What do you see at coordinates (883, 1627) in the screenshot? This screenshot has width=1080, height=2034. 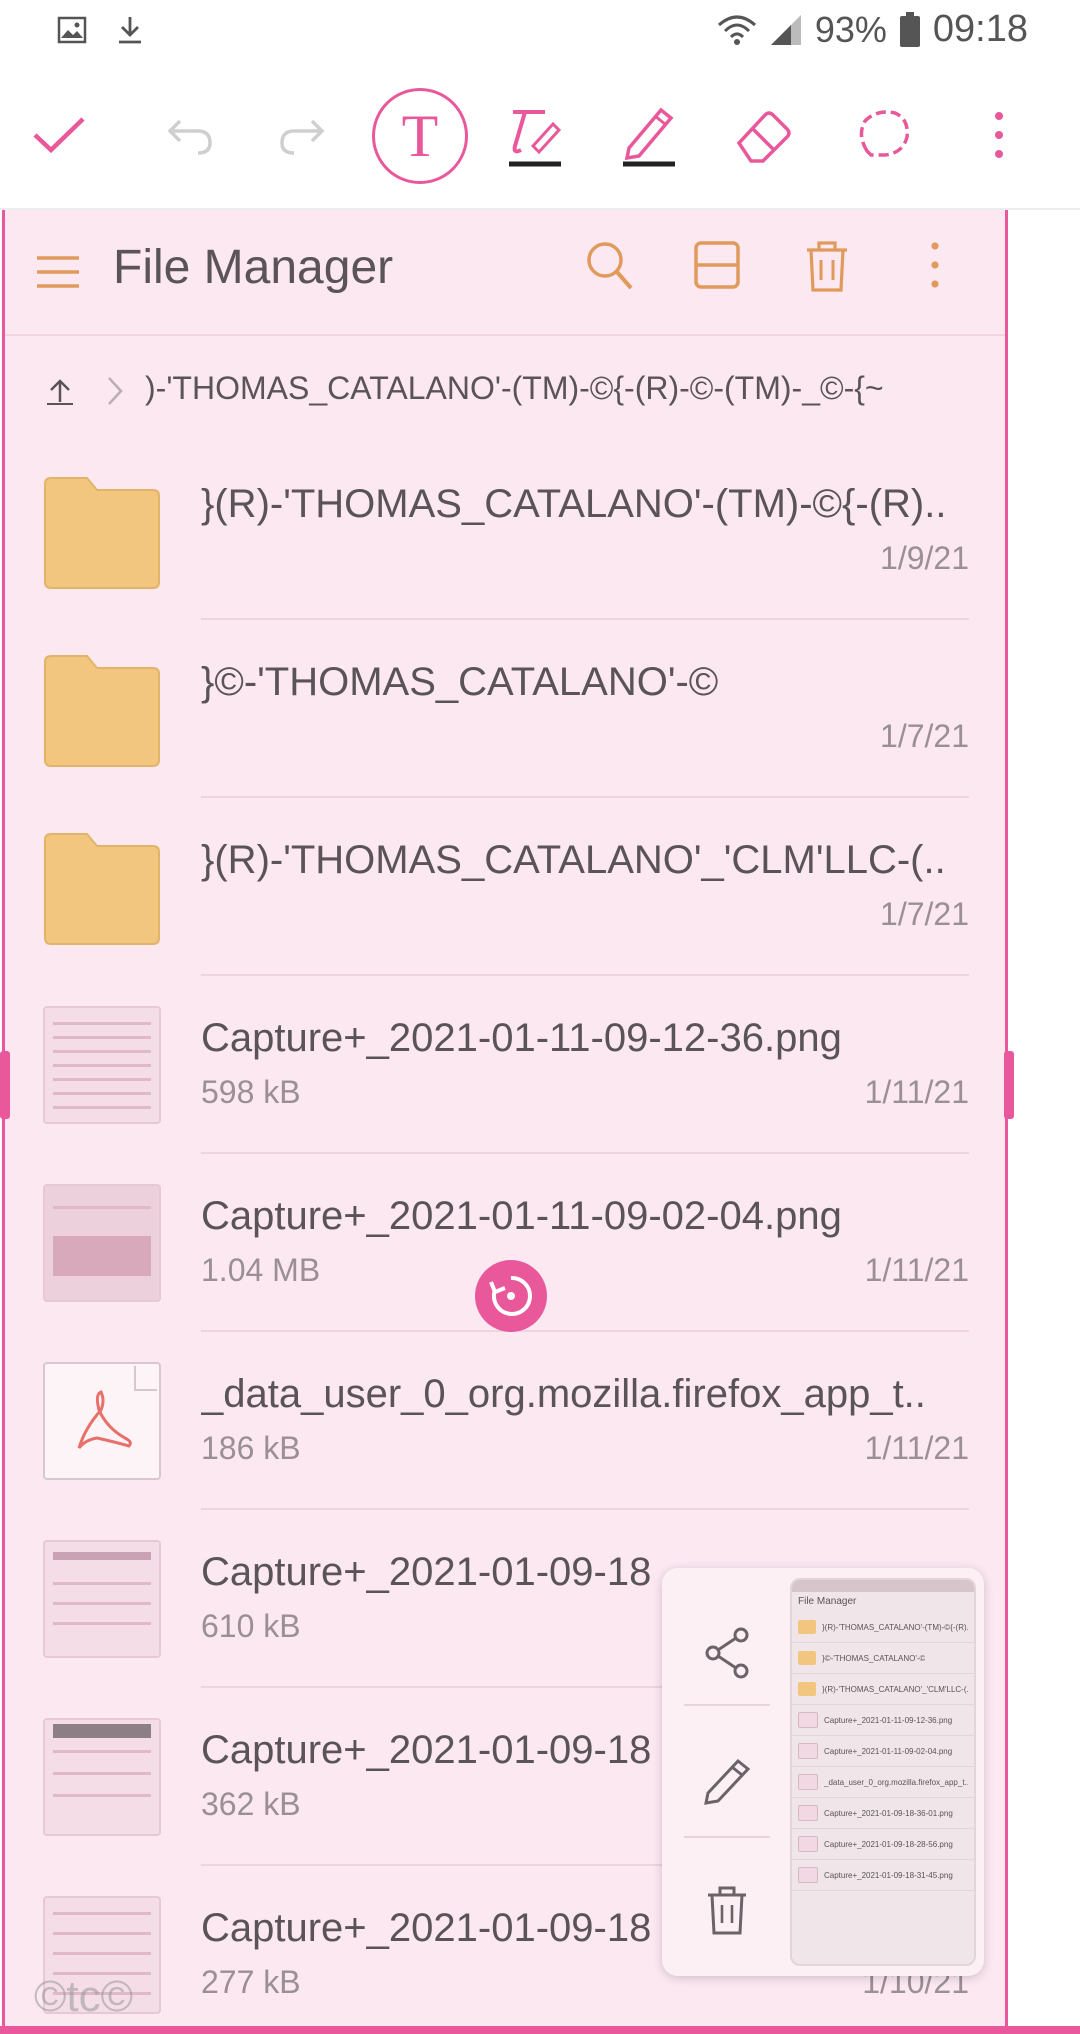 I see `thumb-row: }(R)-'THOMAS_CATALANO'-(TM)-©{-(R)..` at bounding box center [883, 1627].